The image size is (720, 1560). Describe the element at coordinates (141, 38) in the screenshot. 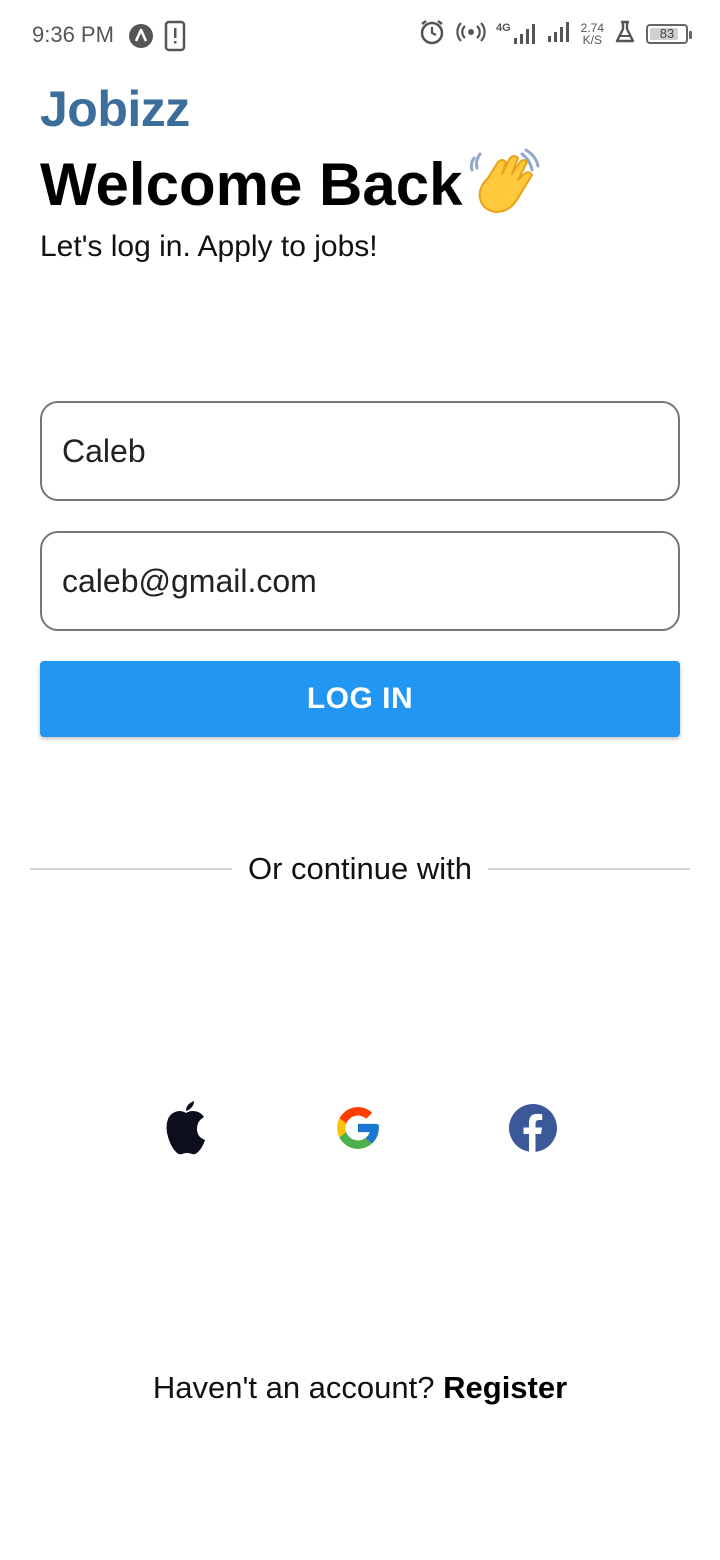

I see `app-a-icon` at that location.